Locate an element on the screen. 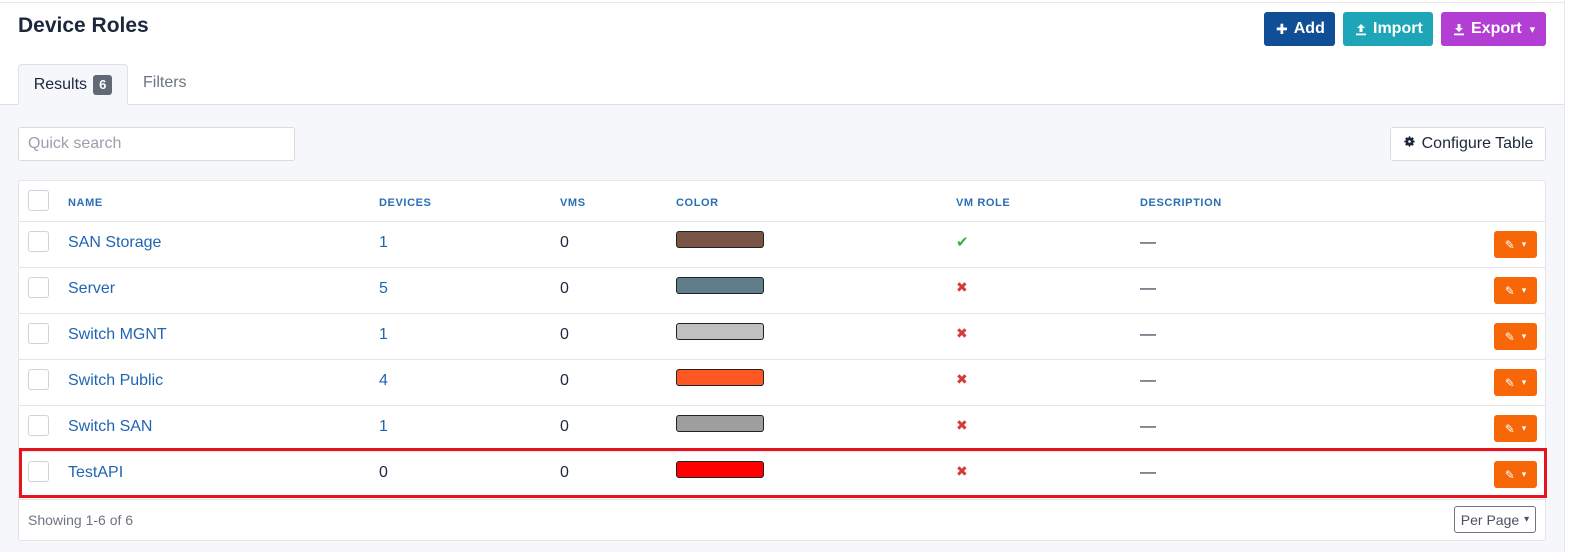  add-button-label: Add is located at coordinates (1309, 28).